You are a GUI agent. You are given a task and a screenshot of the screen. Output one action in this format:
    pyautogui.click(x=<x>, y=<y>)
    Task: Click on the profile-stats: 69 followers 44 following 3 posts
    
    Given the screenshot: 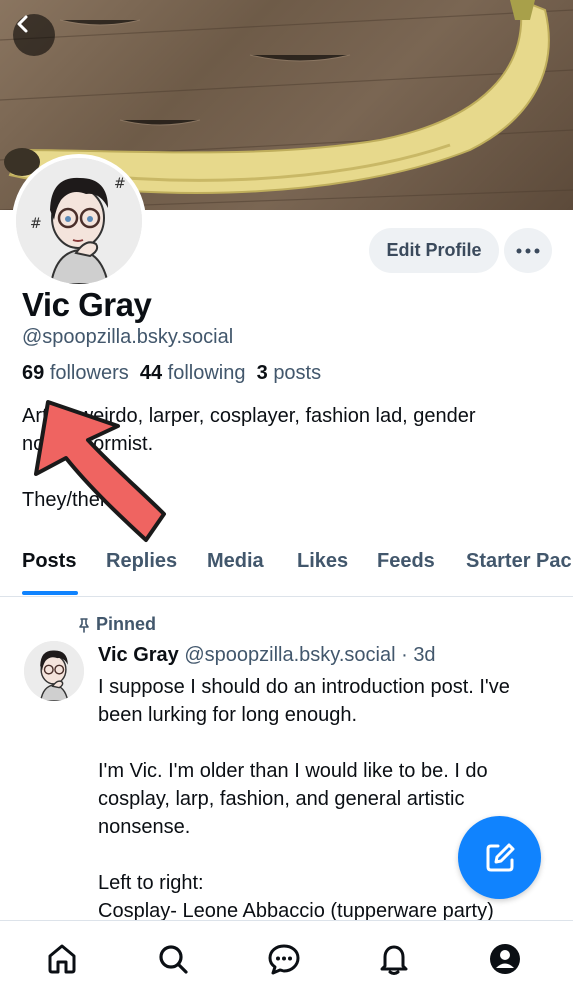 What is the action you would take?
    pyautogui.click(x=171, y=373)
    